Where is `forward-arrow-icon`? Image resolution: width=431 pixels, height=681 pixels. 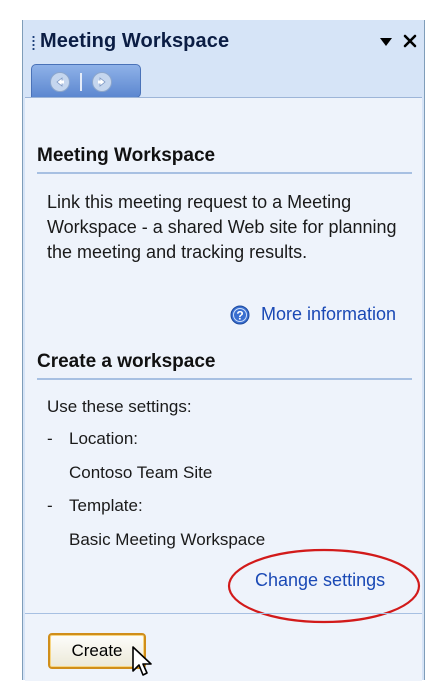 forward-arrow-icon is located at coordinates (102, 82).